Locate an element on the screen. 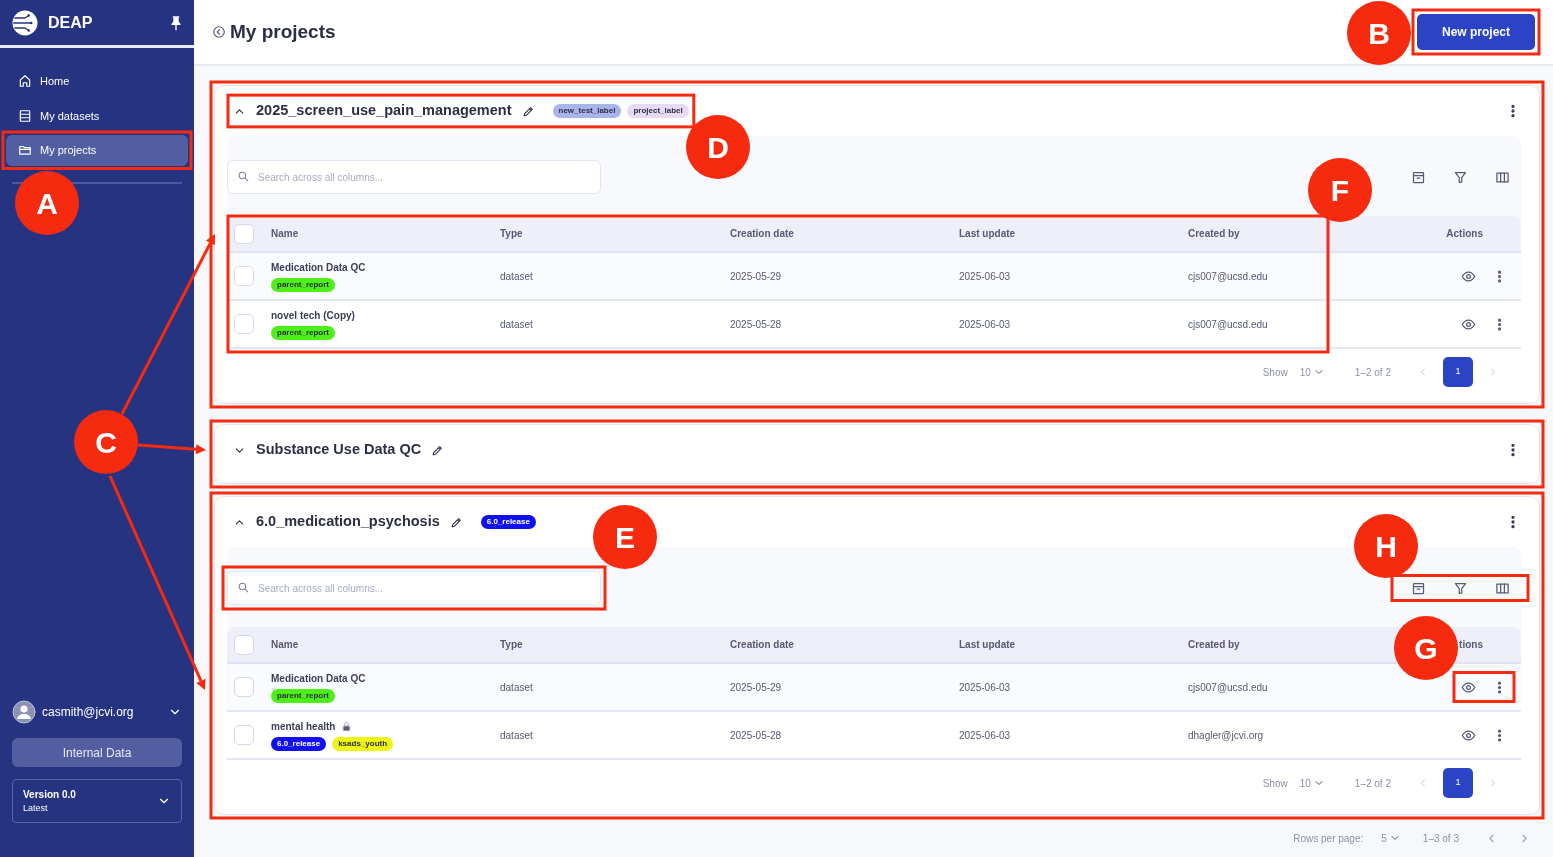  project-name: Substance Use Data QC is located at coordinates (339, 450).